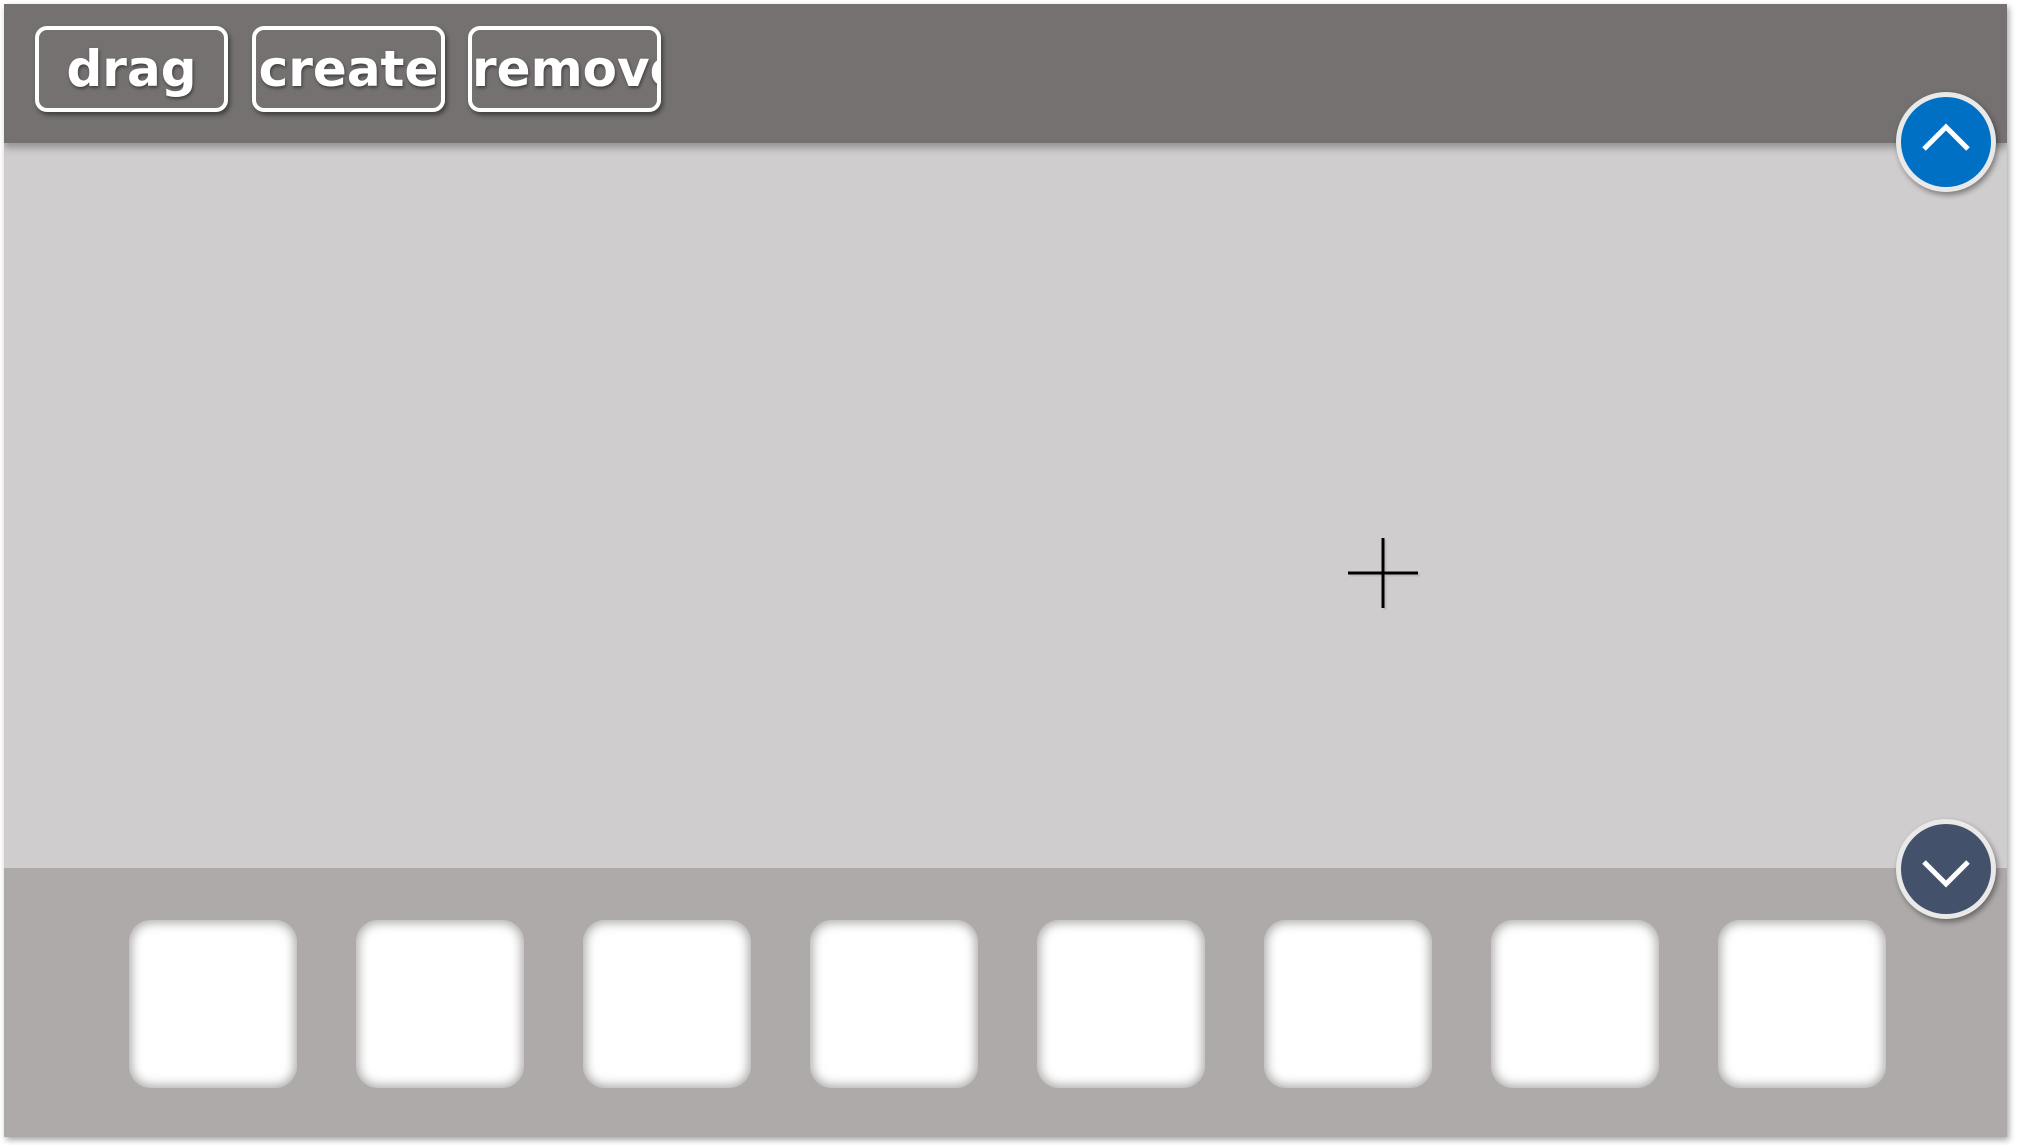  I want to click on chevron-up-icon, so click(1946, 137).